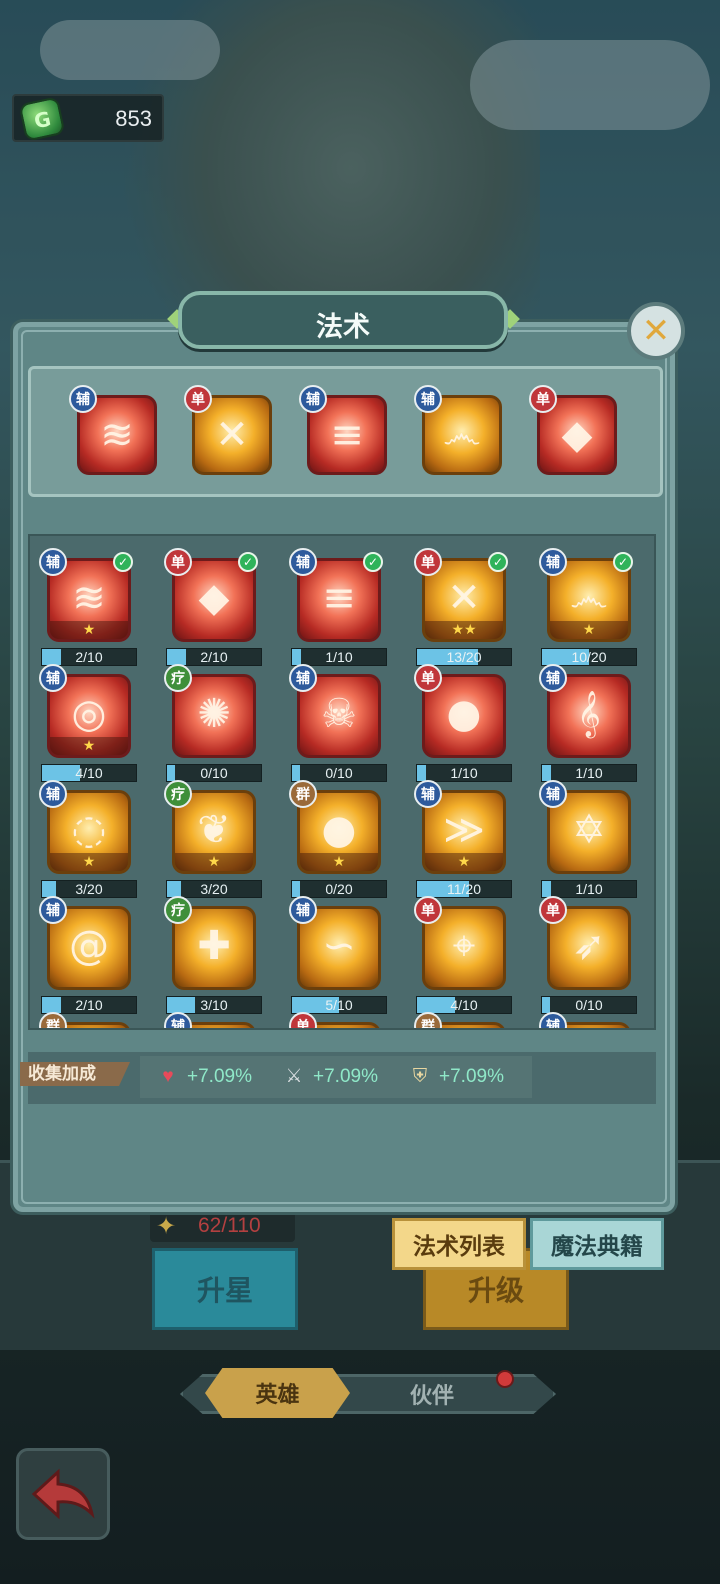 The height and width of the screenshot is (1584, 720). I want to click on currency-display: G 853, so click(88, 118).